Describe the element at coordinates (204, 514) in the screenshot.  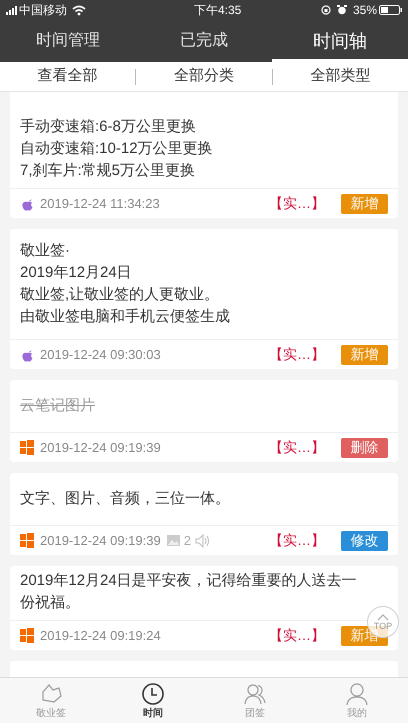
I see `note-card: 文字、图片、音频，三位一体。 2019-12-24 09:19:39 2 【实…】 修改` at that location.